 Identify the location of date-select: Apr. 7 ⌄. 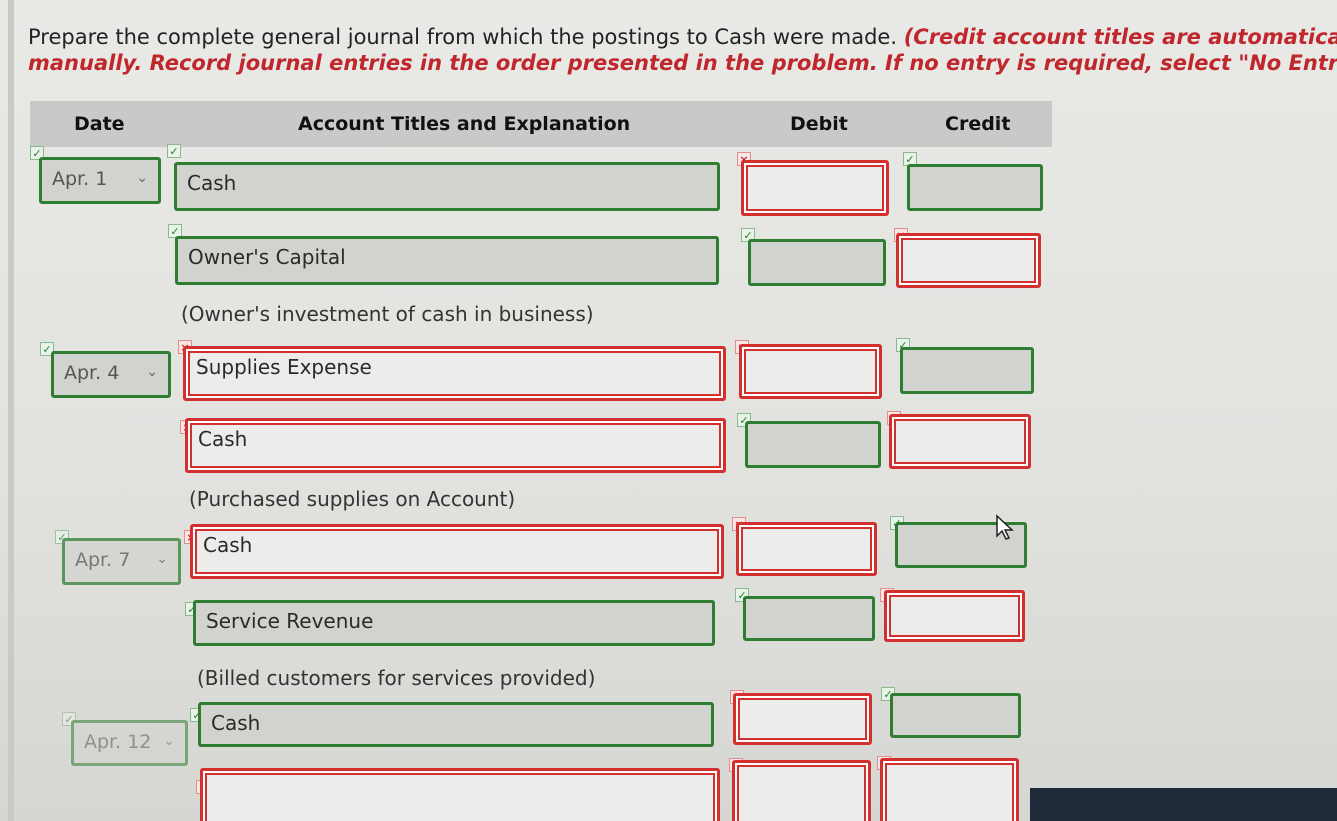
(121, 561).